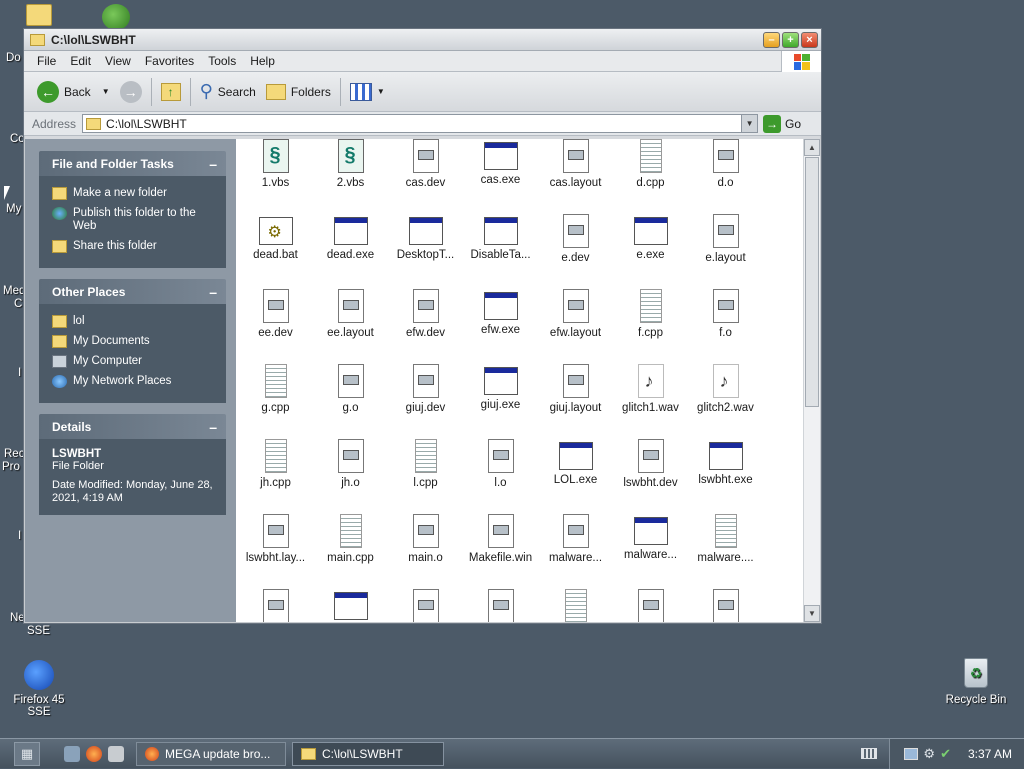 This screenshot has width=1024, height=769. I want to click on file-item: e.exe, so click(650, 237).